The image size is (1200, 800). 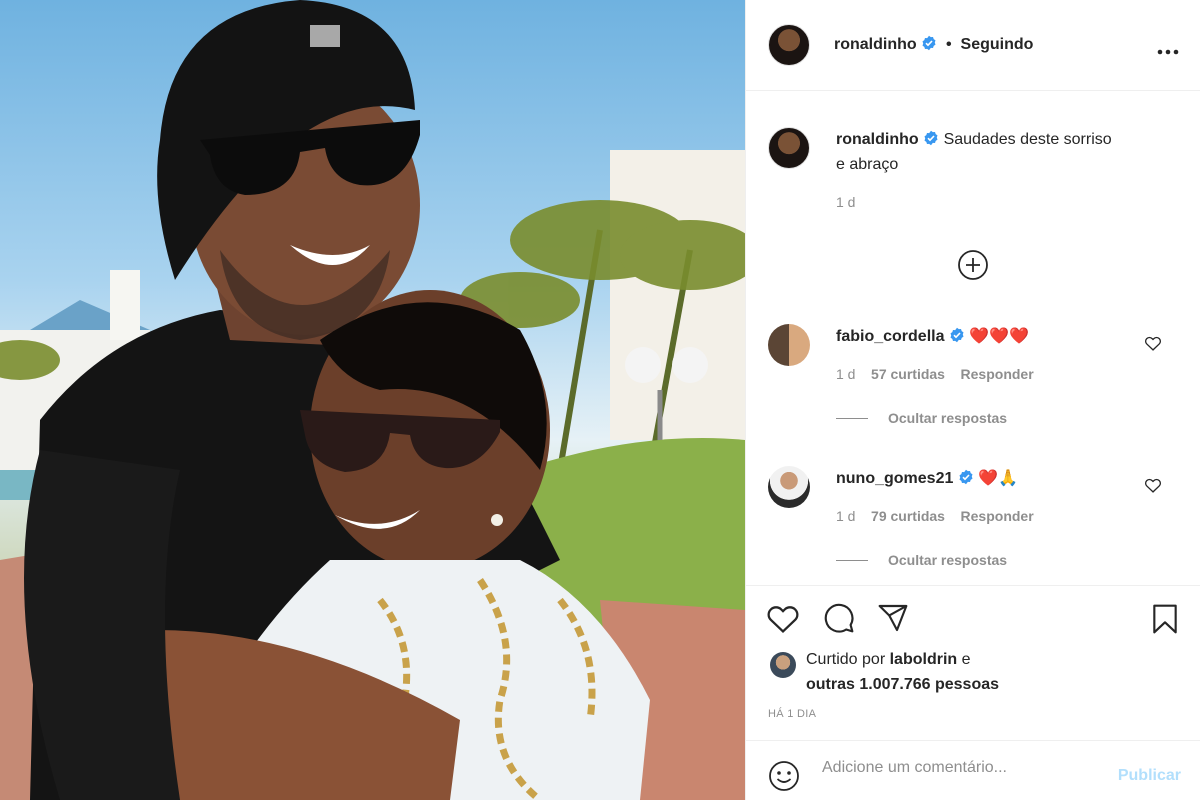 What do you see at coordinates (789, 45) in the screenshot?
I see `author-avatar` at bounding box center [789, 45].